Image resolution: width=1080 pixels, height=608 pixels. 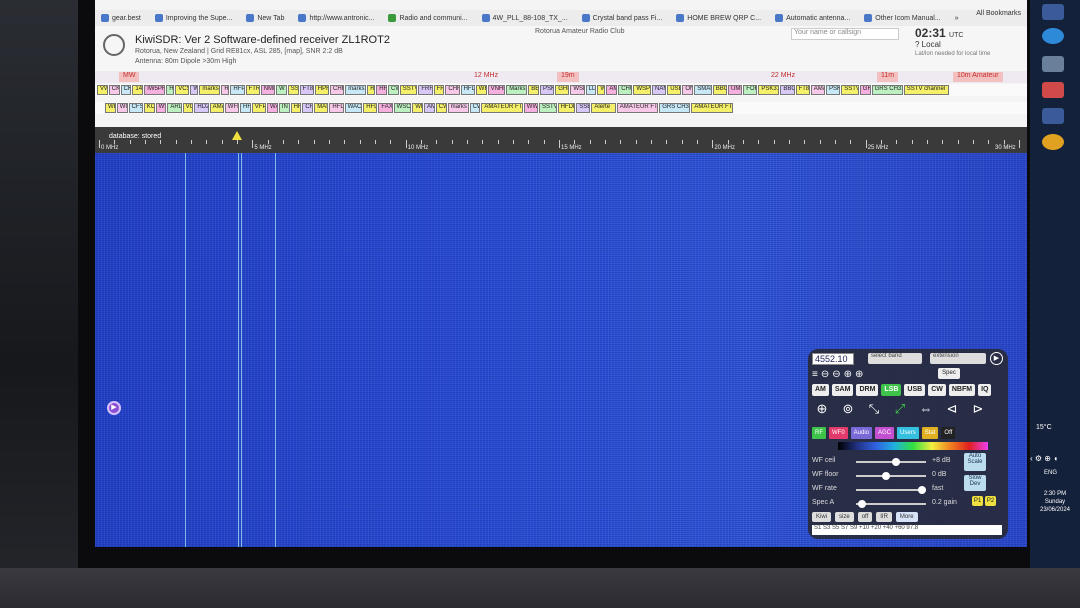 I want to click on station-label: CFS, so click(x=135, y=108).